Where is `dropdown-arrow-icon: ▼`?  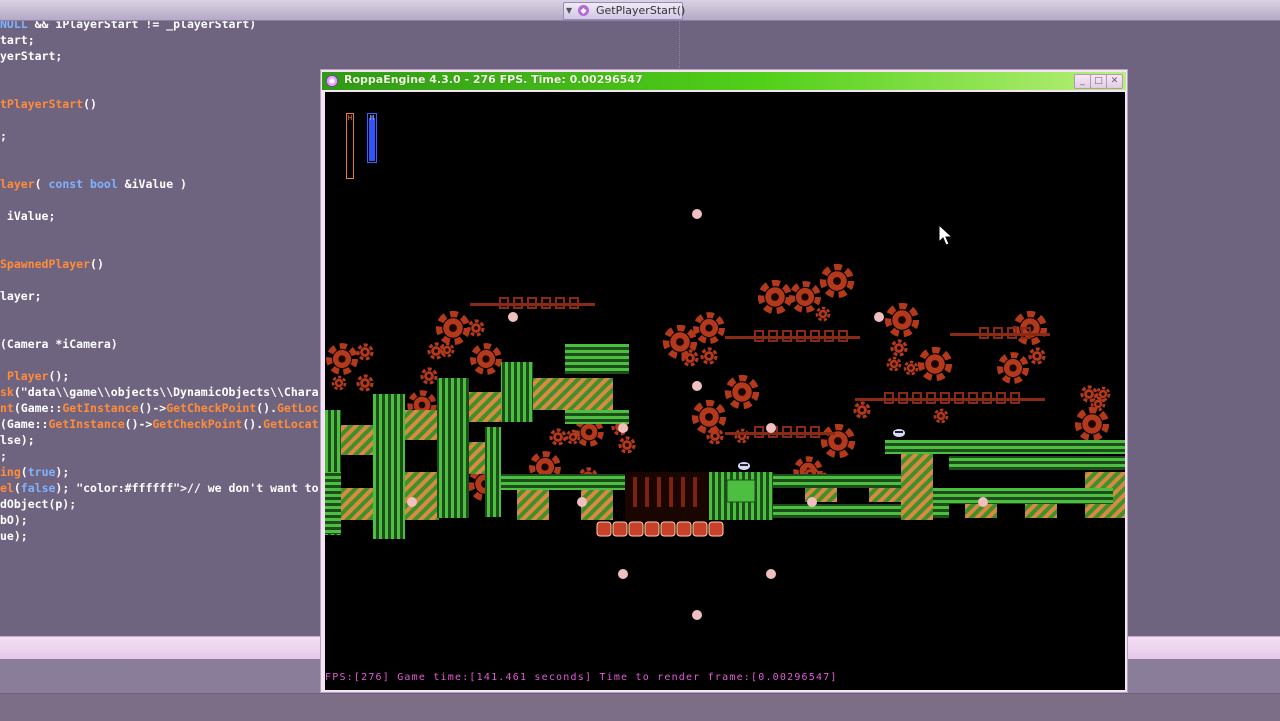
dropdown-arrow-icon: ▼ is located at coordinates (571, 10).